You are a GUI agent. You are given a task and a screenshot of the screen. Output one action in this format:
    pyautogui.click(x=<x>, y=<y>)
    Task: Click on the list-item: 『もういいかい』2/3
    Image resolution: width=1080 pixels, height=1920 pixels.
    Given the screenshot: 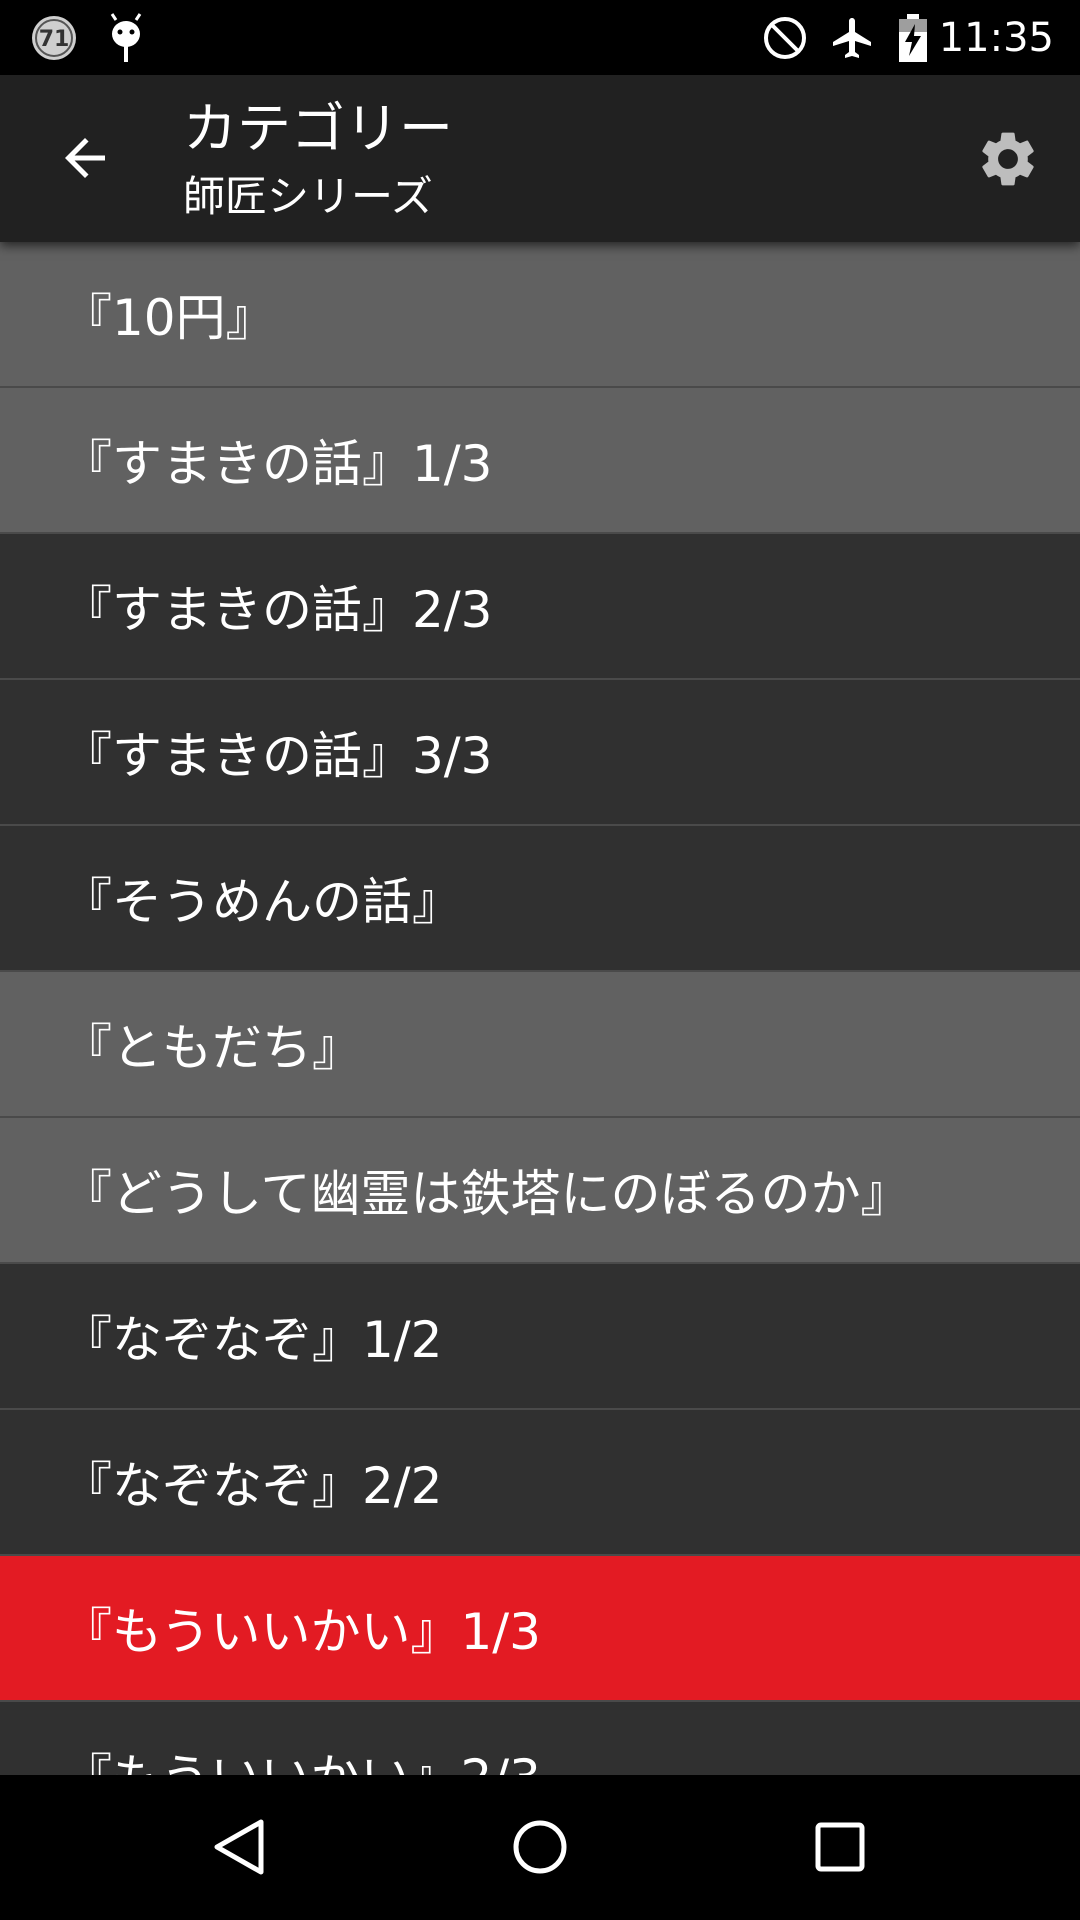 What is the action you would take?
    pyautogui.click(x=540, y=1738)
    